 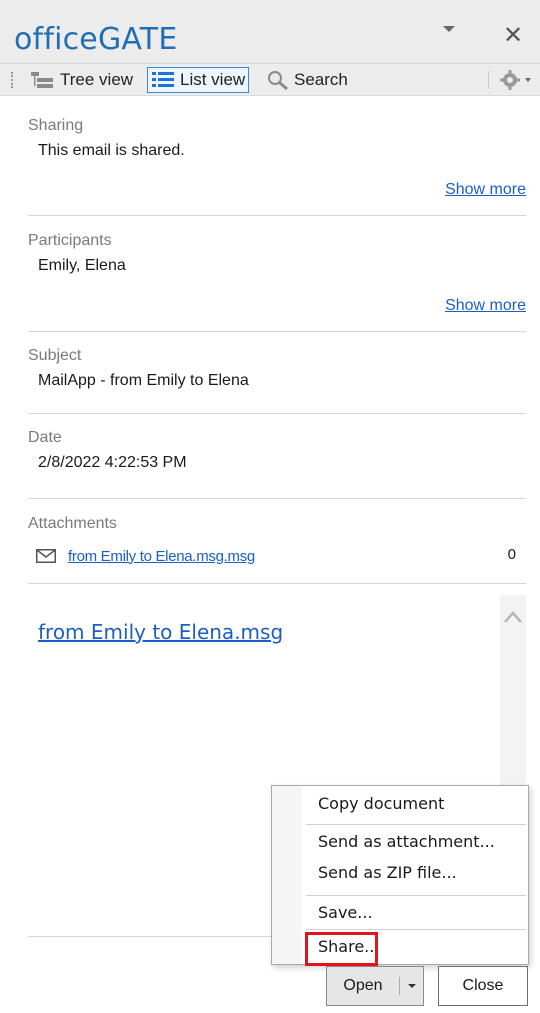 I want to click on search-label: Search, so click(x=321, y=79).